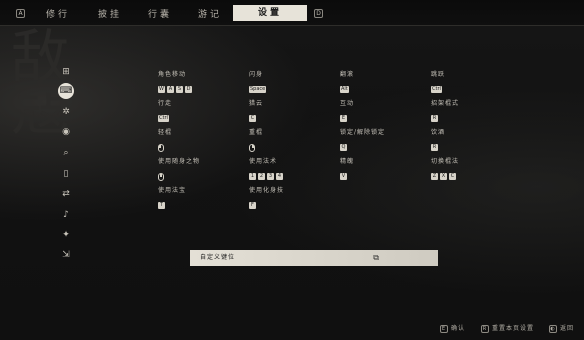 The height and width of the screenshot is (340, 584). I want to click on mouse-right-icon: ◐, so click(553, 328).